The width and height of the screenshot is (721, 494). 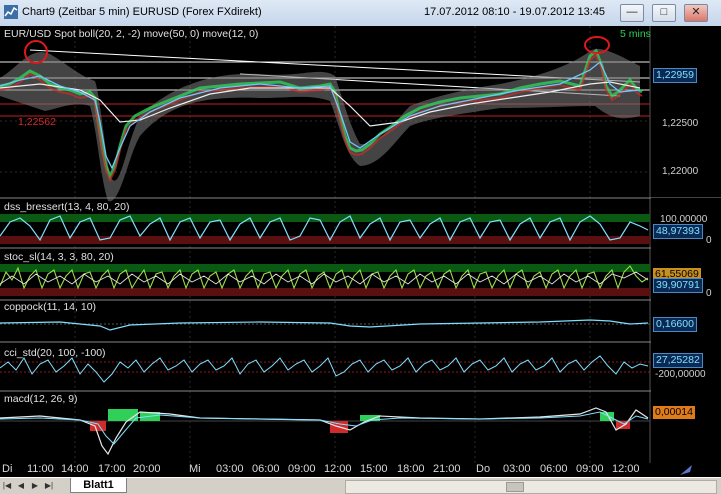 I want to click on x-tick: 17:00, so click(x=112, y=469).